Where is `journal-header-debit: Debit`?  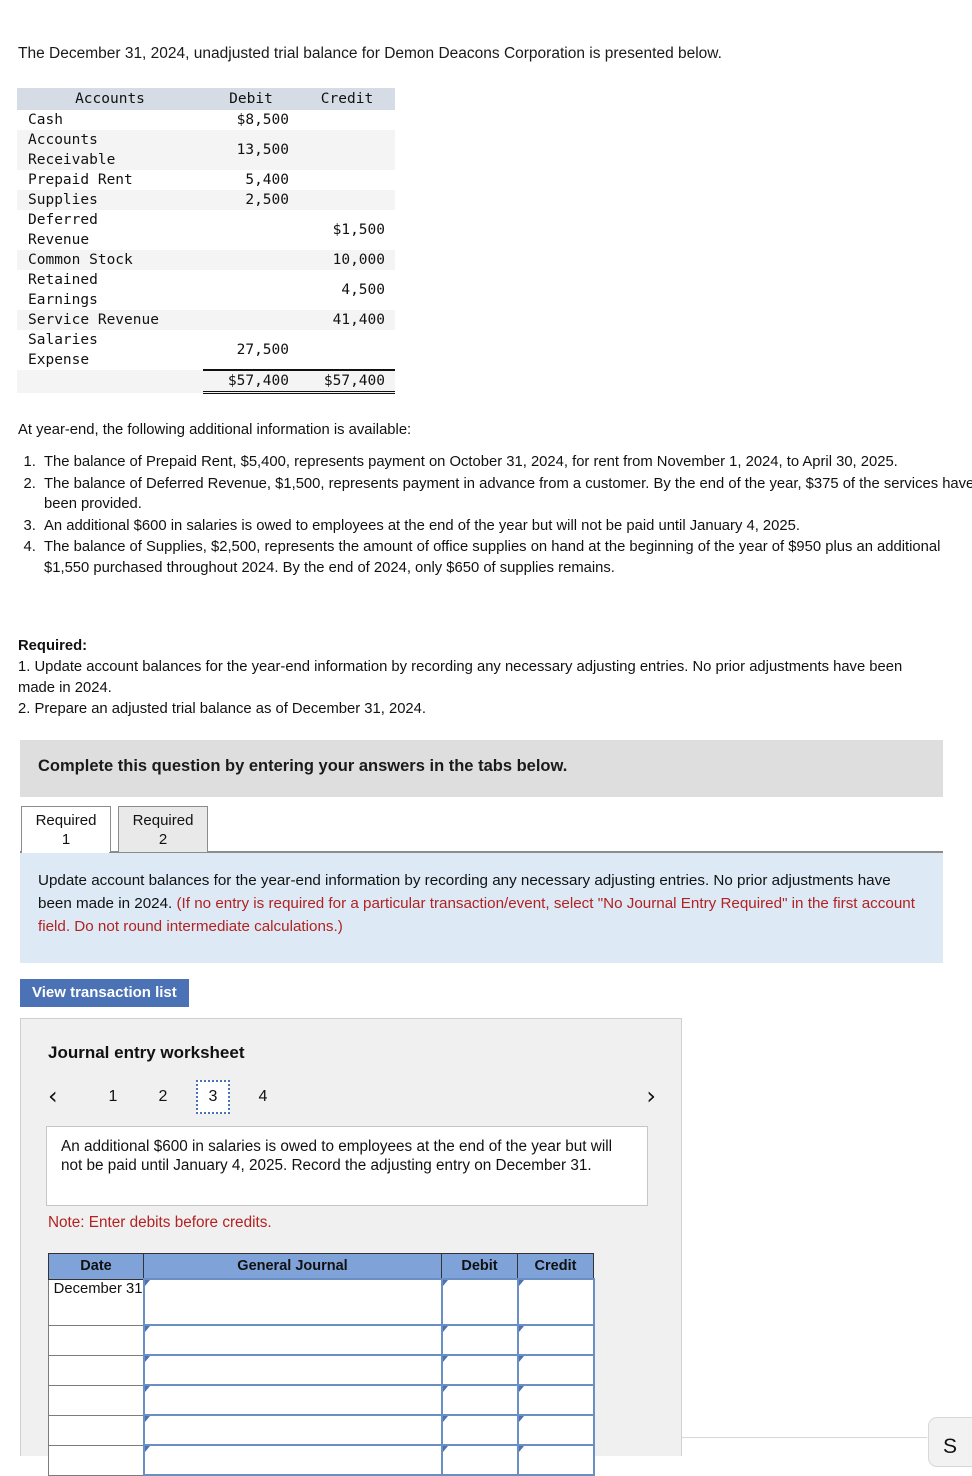 journal-header-debit: Debit is located at coordinates (479, 1266).